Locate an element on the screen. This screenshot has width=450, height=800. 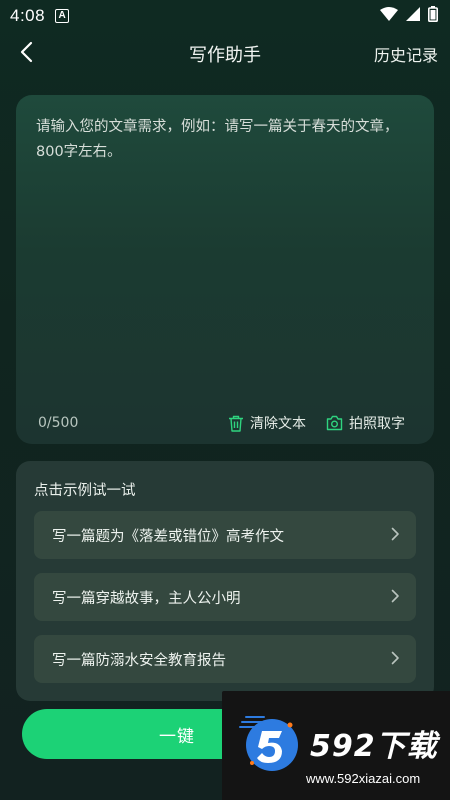
photo-text-button: 拍照取字 is located at coordinates (365, 423).